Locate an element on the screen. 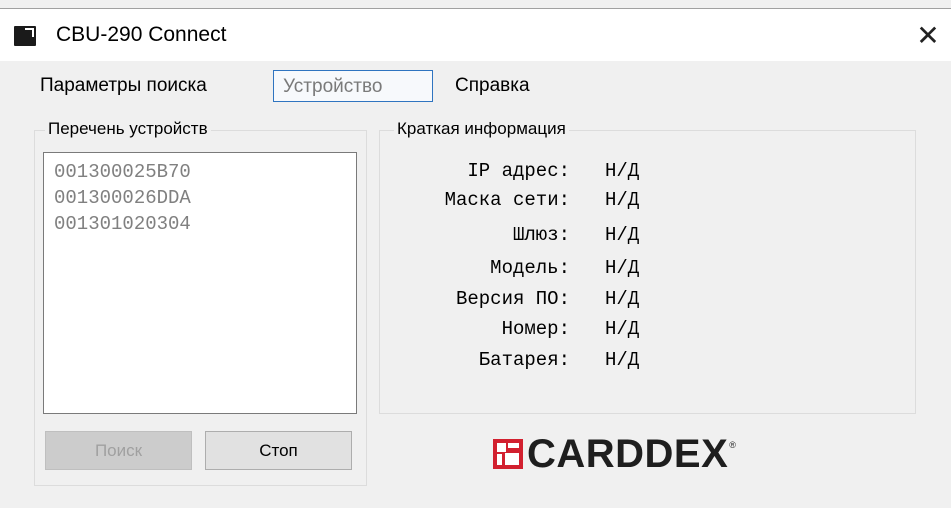 This screenshot has width=951, height=508. info-row-ip: IP адрес: is located at coordinates (480, 171).